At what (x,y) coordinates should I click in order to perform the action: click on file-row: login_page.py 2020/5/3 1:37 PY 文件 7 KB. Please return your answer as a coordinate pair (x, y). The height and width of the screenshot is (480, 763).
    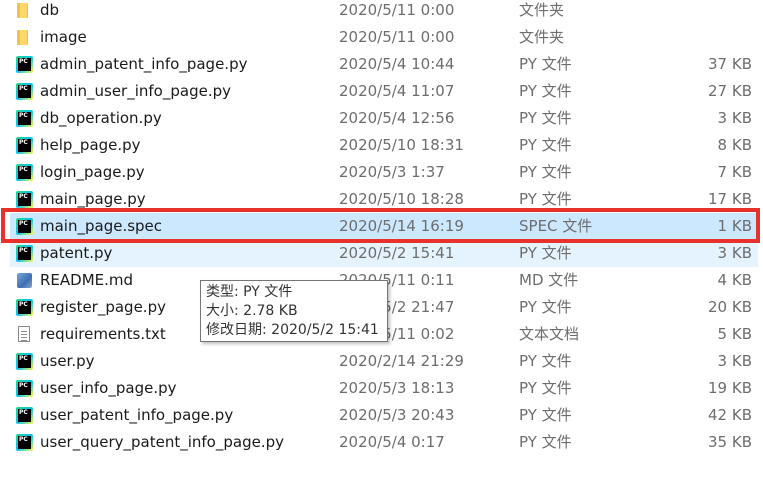
    Looking at the image, I should click on (384, 172).